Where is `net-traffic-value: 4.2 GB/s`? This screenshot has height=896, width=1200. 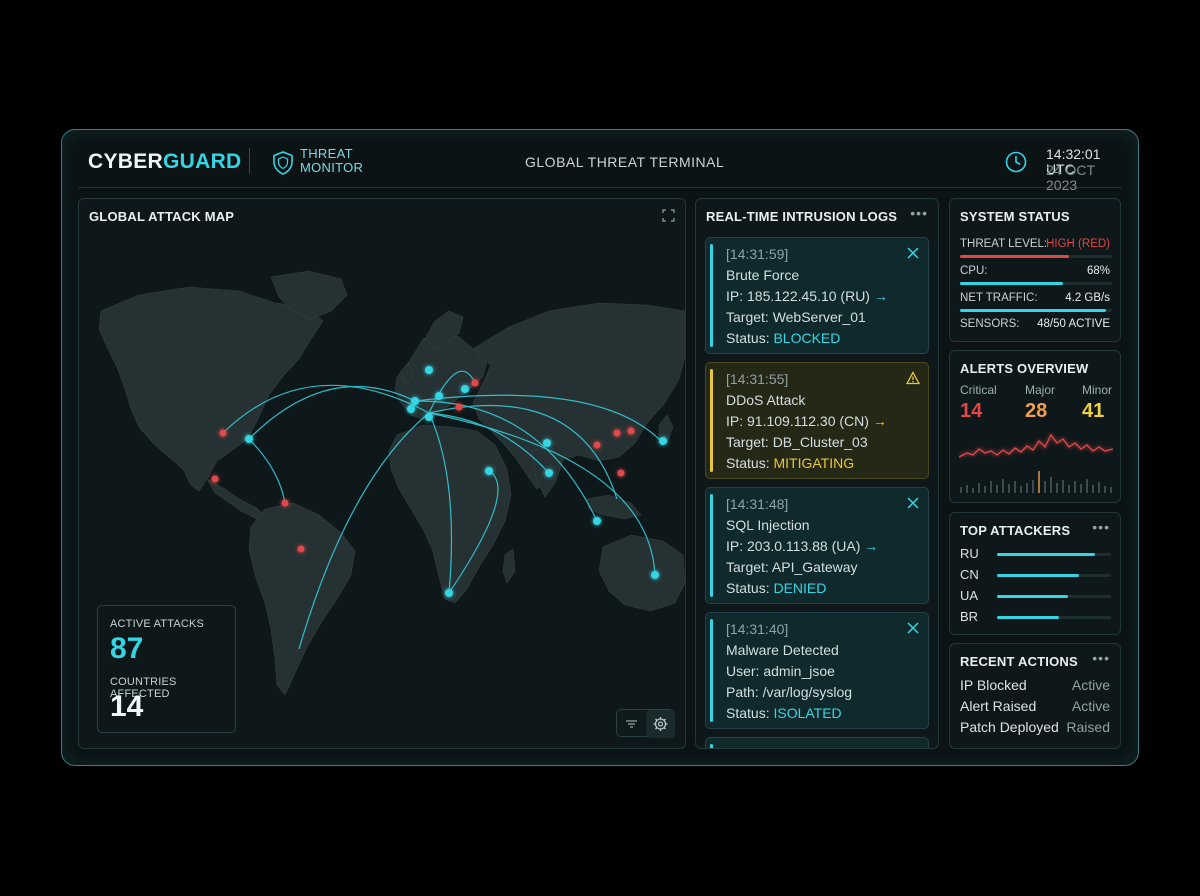
net-traffic-value: 4.2 GB/s is located at coordinates (1087, 298).